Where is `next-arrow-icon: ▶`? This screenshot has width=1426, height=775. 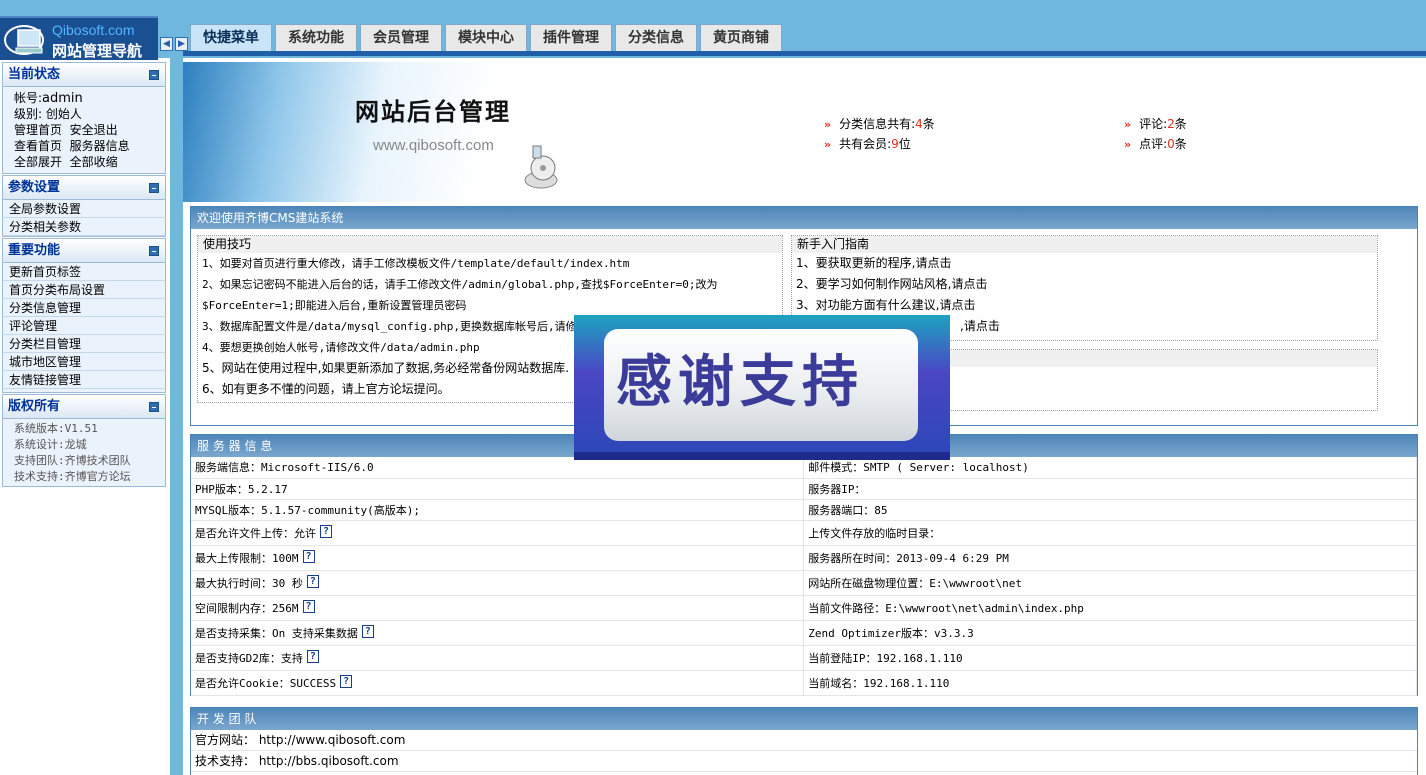
next-arrow-icon: ▶ is located at coordinates (181, 44).